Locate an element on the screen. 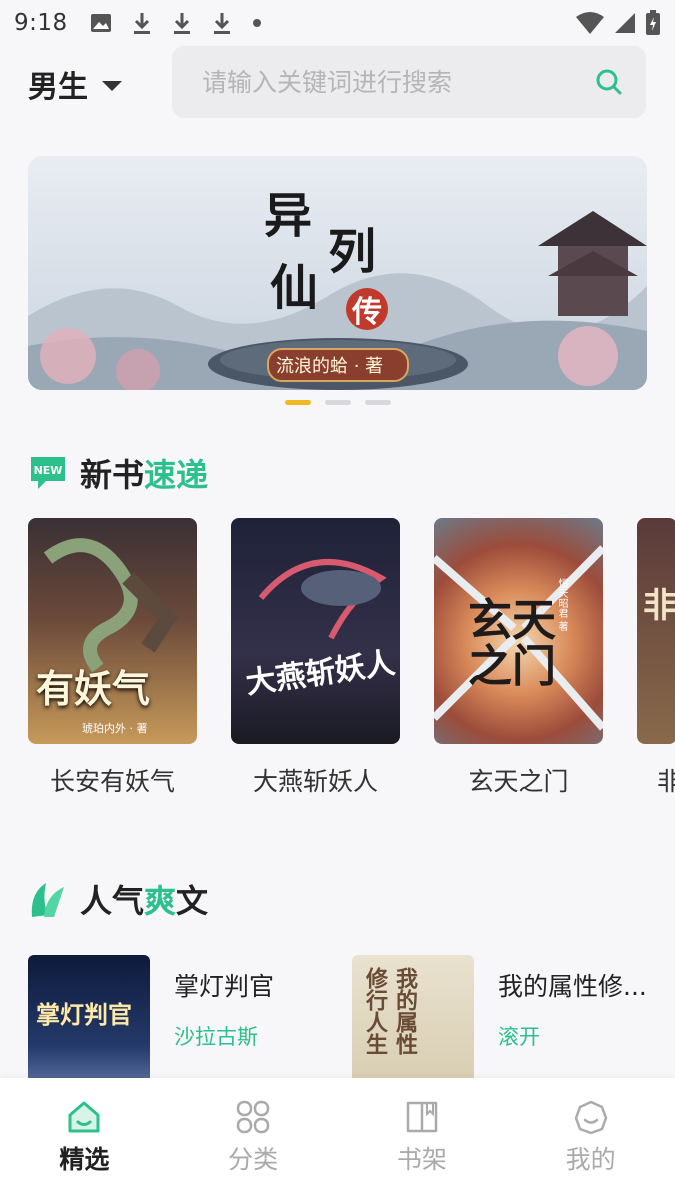 The width and height of the screenshot is (675, 1200). book-card: 大燕斩妖人 大燕斩妖人 is located at coordinates (315, 658).